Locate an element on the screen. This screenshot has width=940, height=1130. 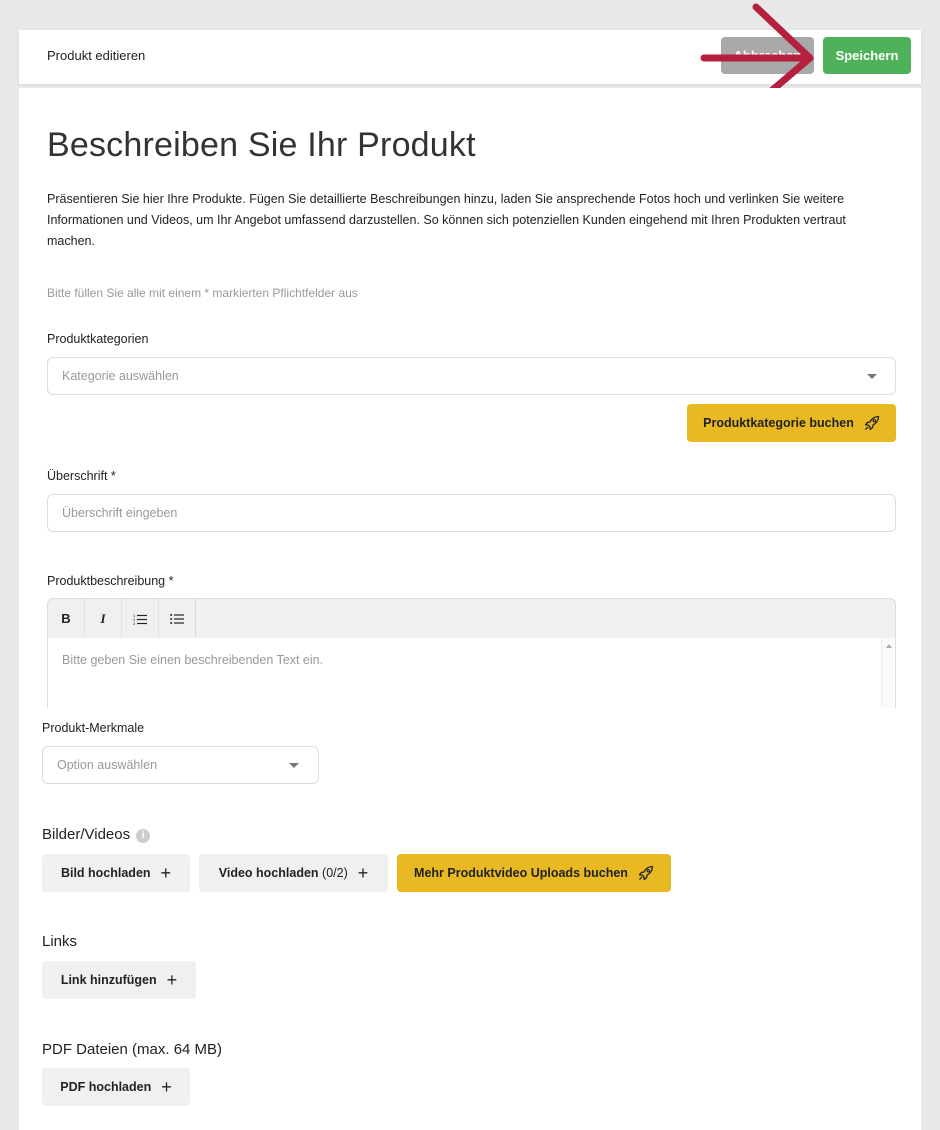
media-title: Bilder/Videos is located at coordinates (86, 834).